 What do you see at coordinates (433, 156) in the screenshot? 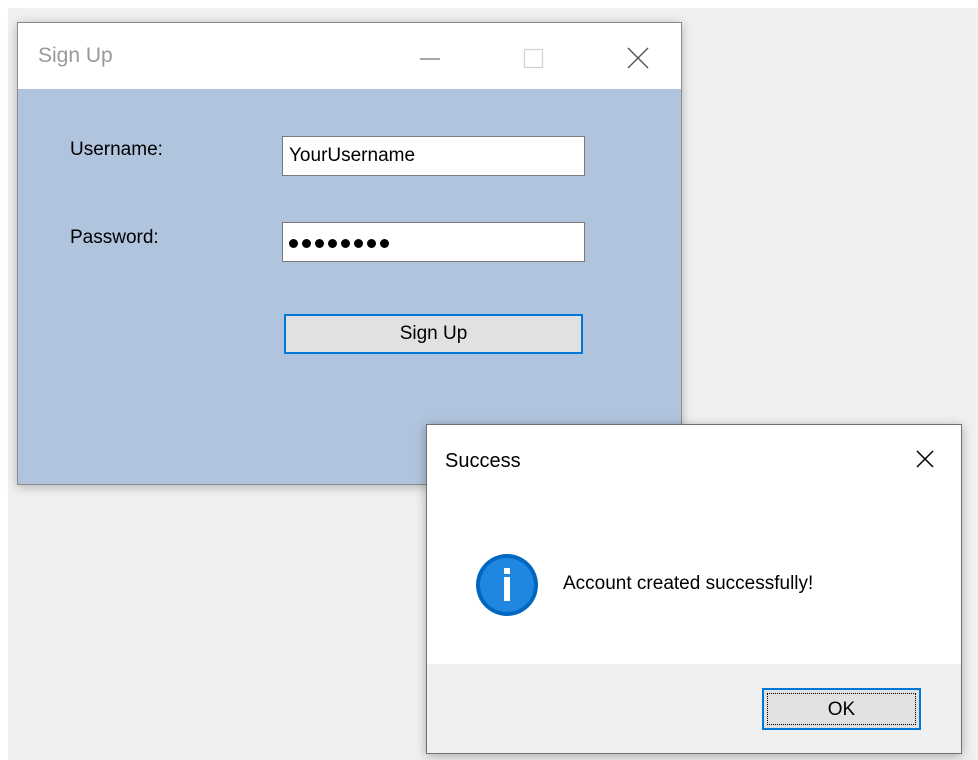
I see `username-input: YourUsername` at bounding box center [433, 156].